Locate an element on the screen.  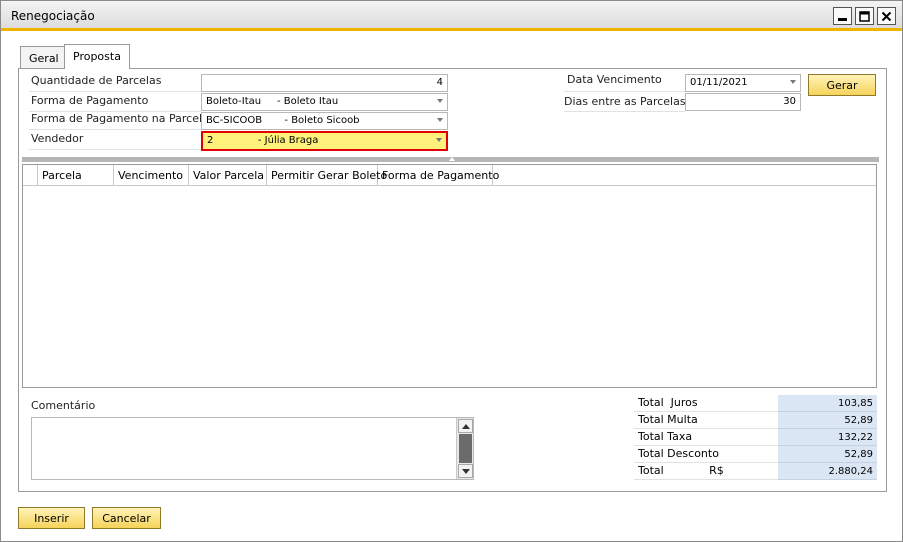
chevron-up-icon is located at coordinates (452, 159).